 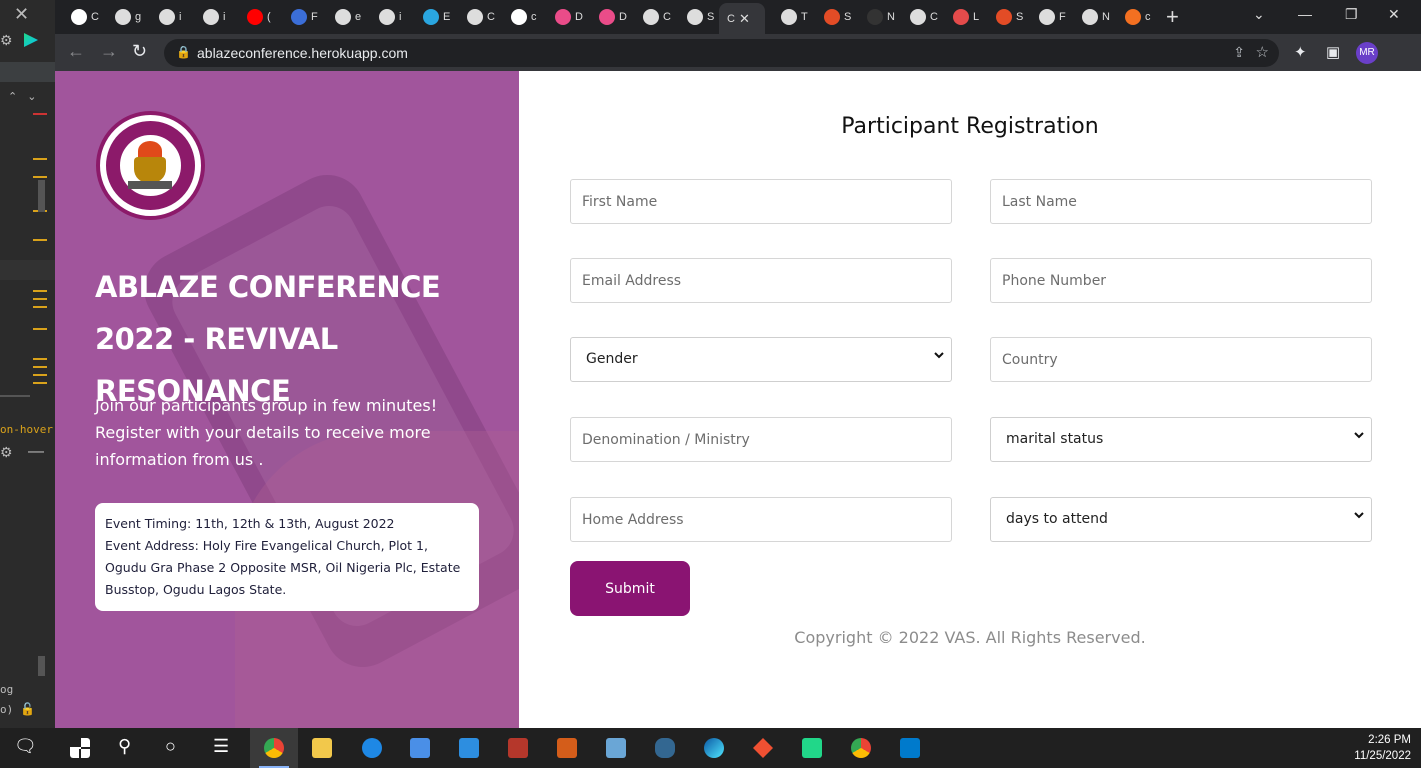 What do you see at coordinates (812, 748) in the screenshot?
I see `pycharm-icon` at bounding box center [812, 748].